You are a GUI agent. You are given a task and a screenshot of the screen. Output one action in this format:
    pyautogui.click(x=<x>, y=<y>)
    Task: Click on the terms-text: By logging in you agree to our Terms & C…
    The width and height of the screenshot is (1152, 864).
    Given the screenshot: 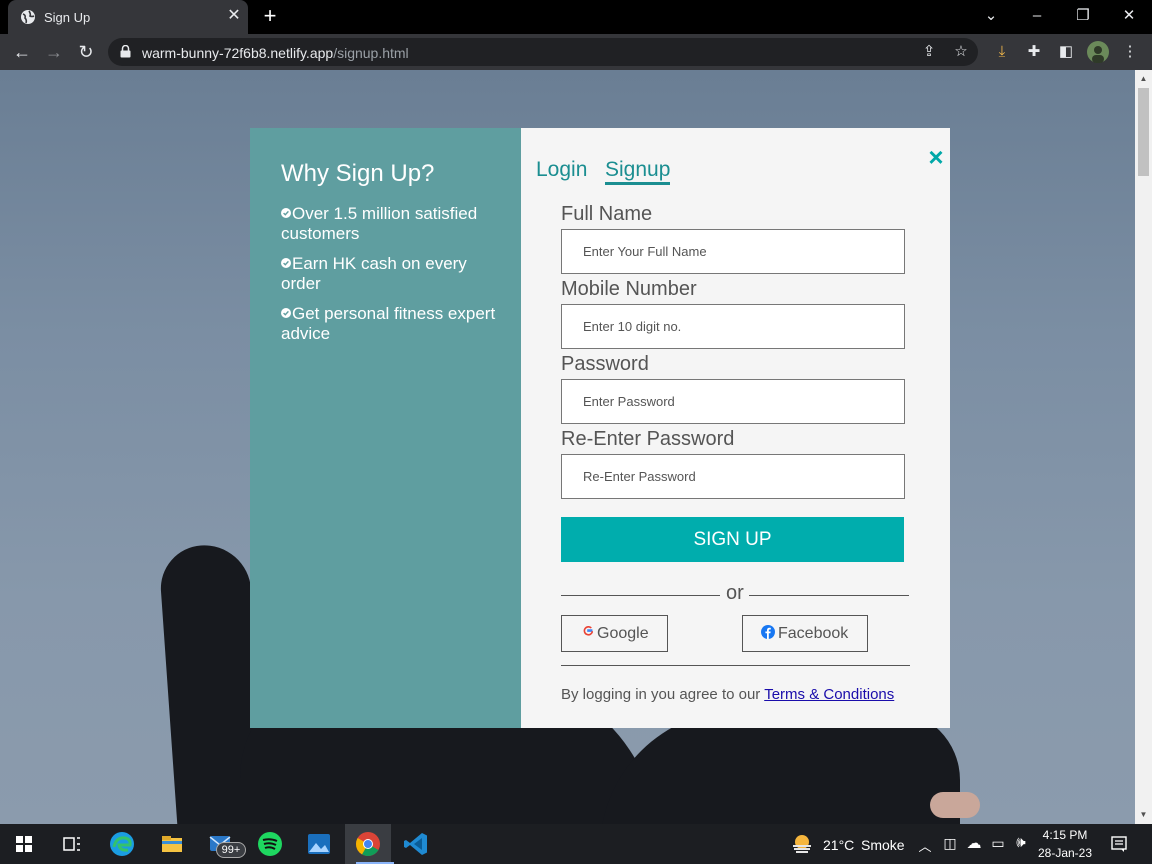 What is the action you would take?
    pyautogui.click(x=727, y=694)
    